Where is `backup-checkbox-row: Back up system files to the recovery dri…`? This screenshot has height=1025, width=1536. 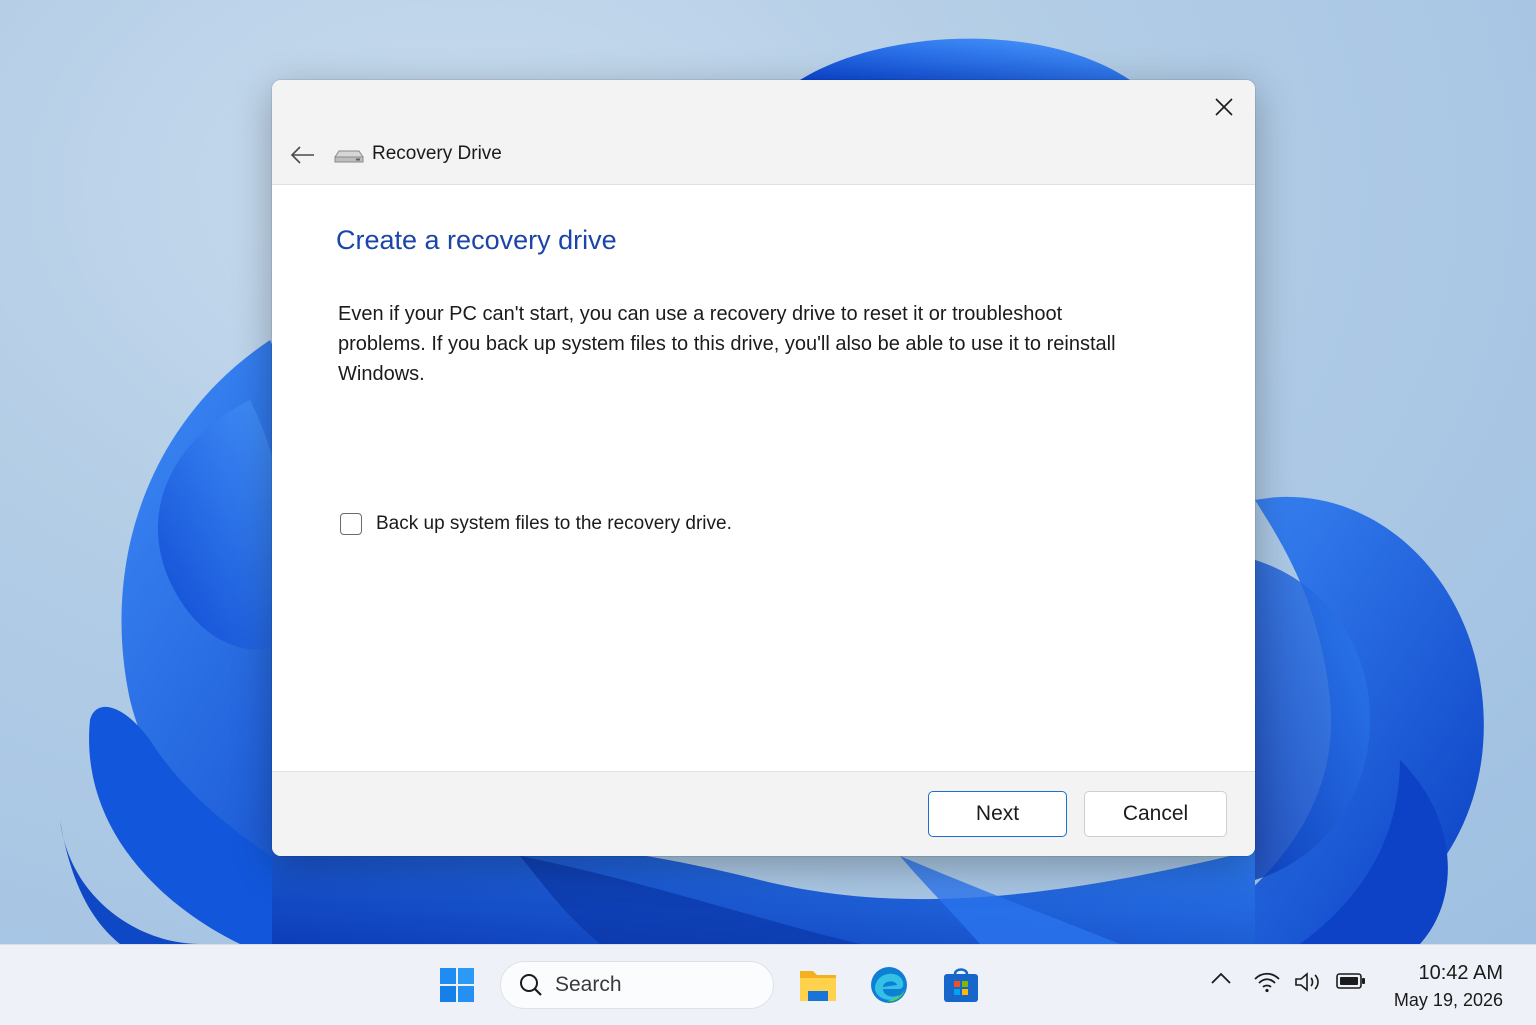
backup-checkbox-row: Back up system files to the recovery dri… is located at coordinates (536, 524).